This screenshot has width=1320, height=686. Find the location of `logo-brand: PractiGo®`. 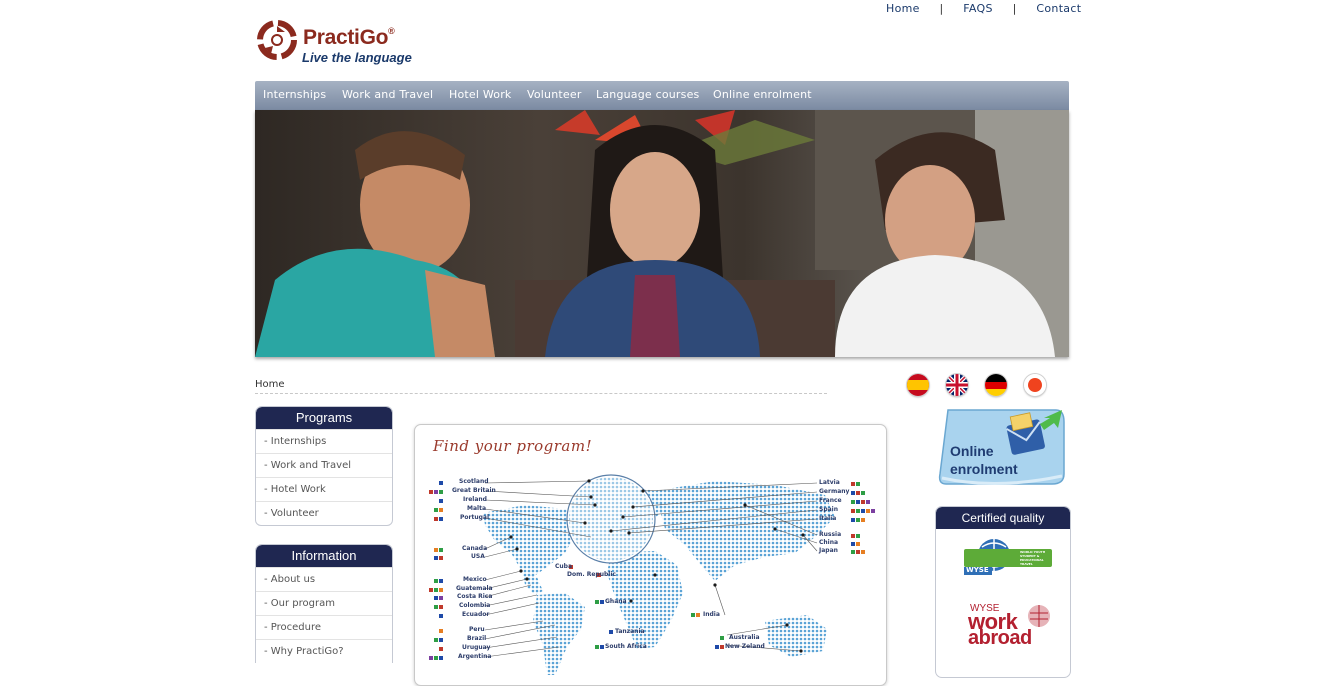

logo-brand: PractiGo® is located at coordinates (349, 37).